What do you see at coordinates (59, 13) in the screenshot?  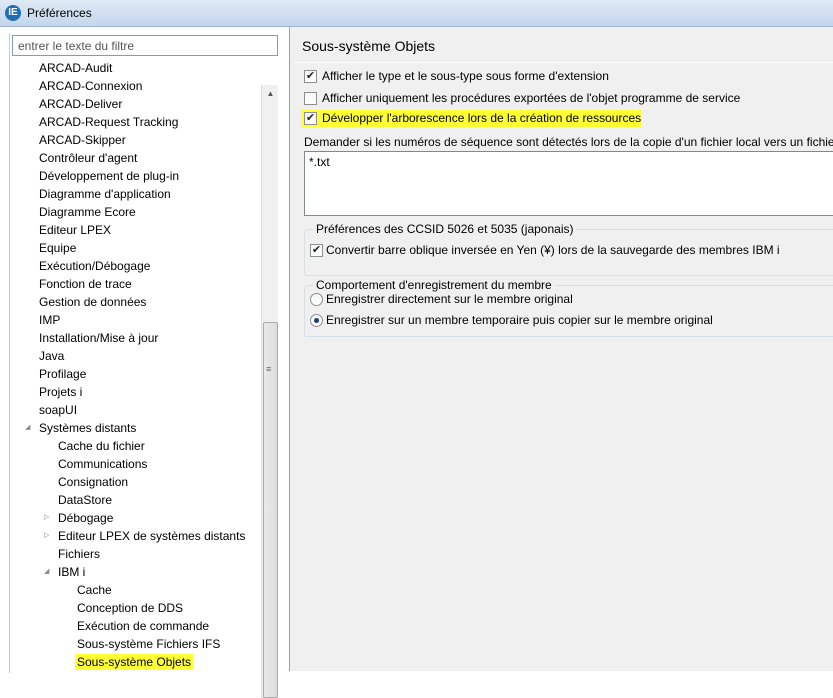 I see `window-title: Préférences` at bounding box center [59, 13].